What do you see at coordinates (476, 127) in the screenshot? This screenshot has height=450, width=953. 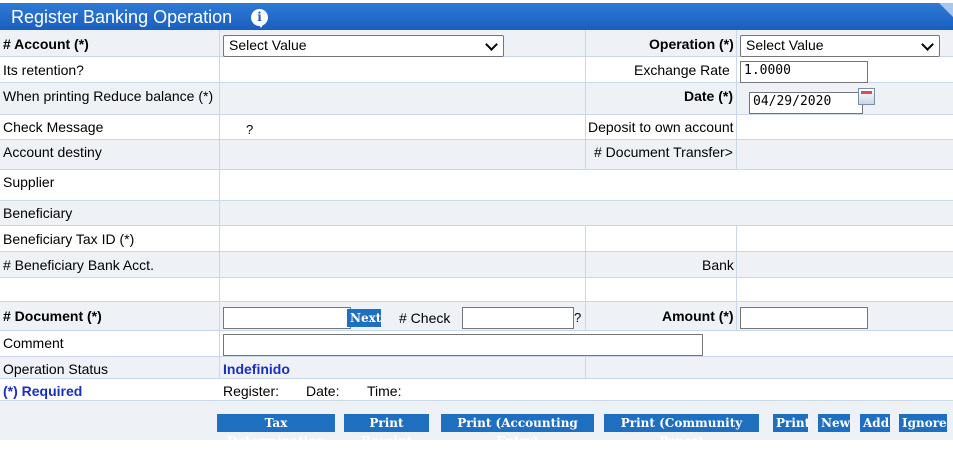 I see `row-check-message` at bounding box center [476, 127].